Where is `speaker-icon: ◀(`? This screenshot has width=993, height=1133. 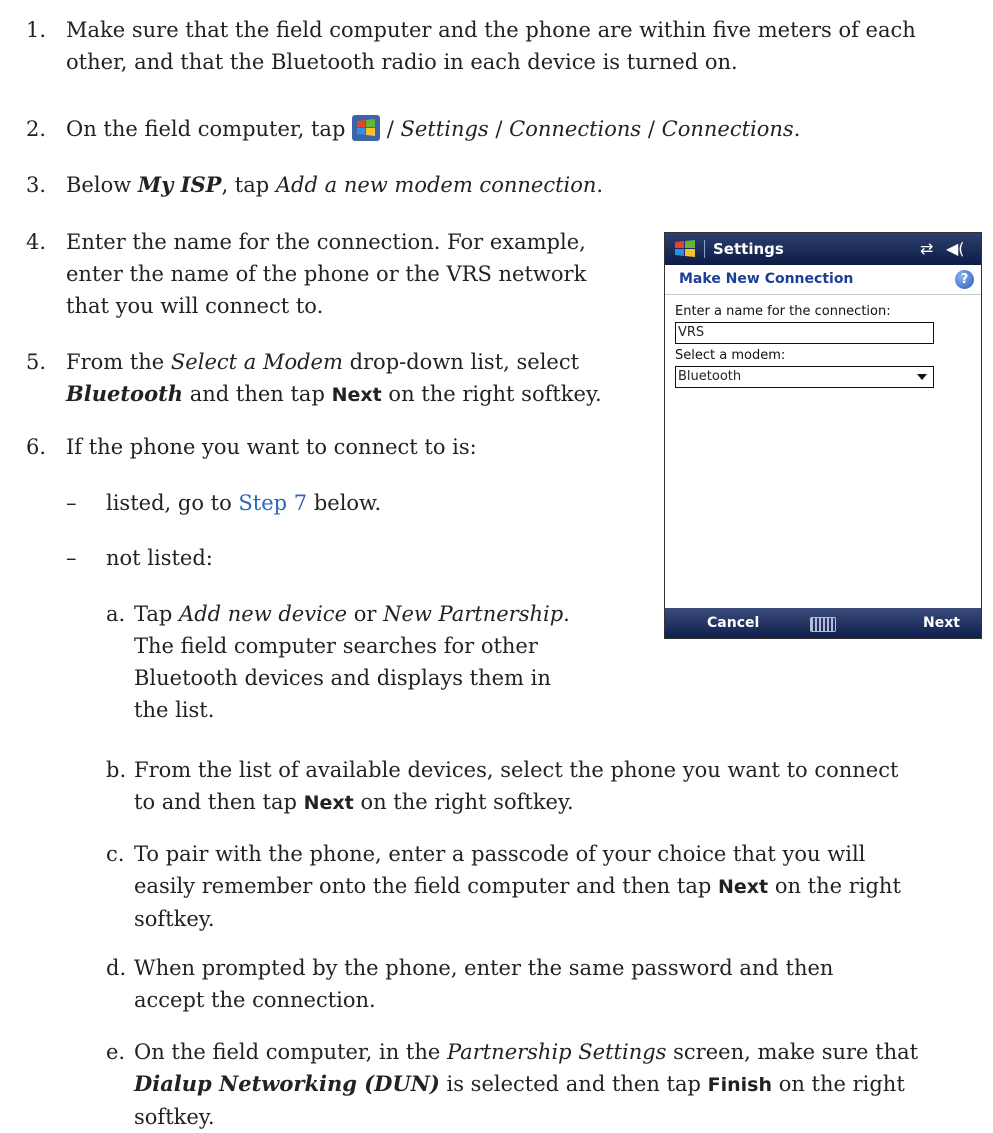 speaker-icon: ◀( is located at coordinates (955, 249).